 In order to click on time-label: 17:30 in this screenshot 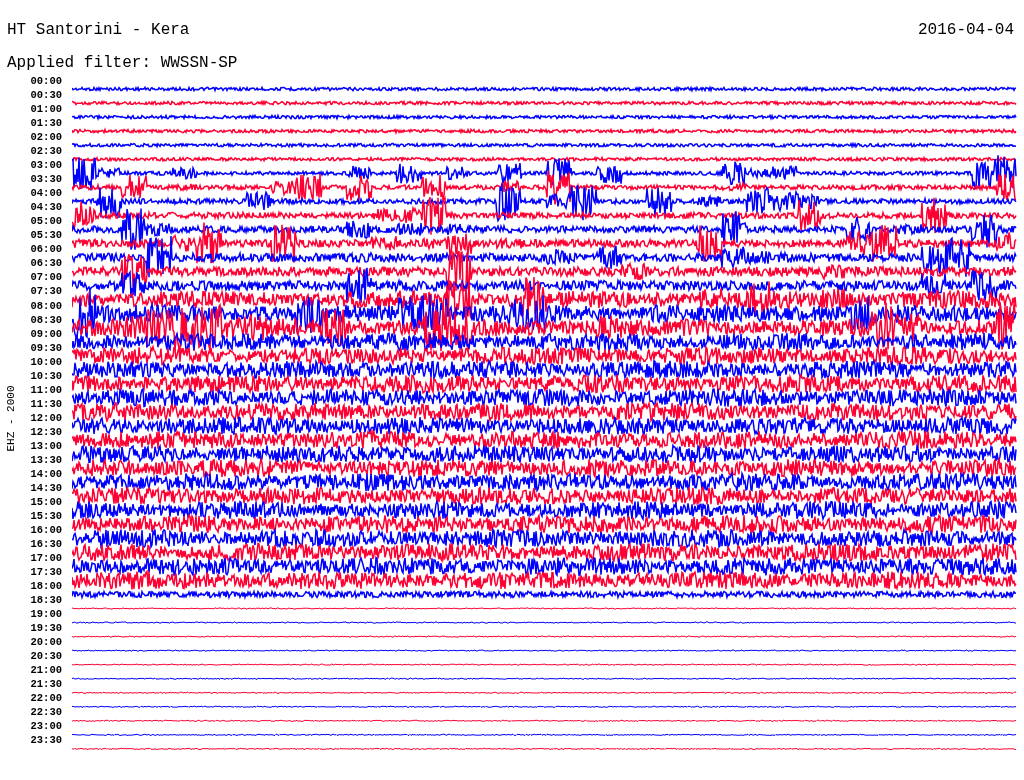, I will do `click(45, 572)`.